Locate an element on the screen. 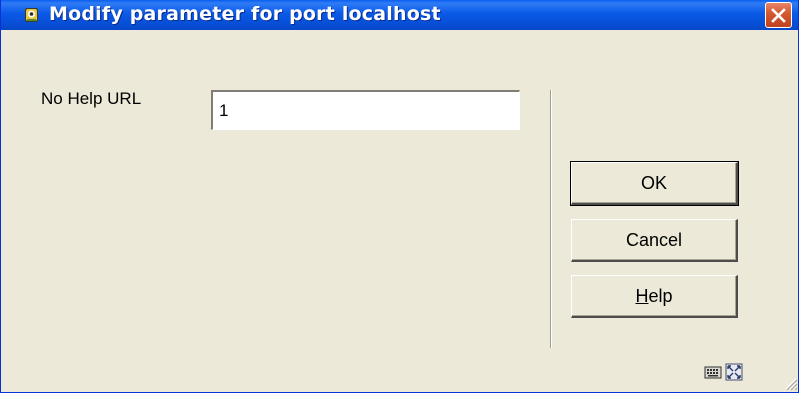  status-icons is located at coordinates (723, 372).